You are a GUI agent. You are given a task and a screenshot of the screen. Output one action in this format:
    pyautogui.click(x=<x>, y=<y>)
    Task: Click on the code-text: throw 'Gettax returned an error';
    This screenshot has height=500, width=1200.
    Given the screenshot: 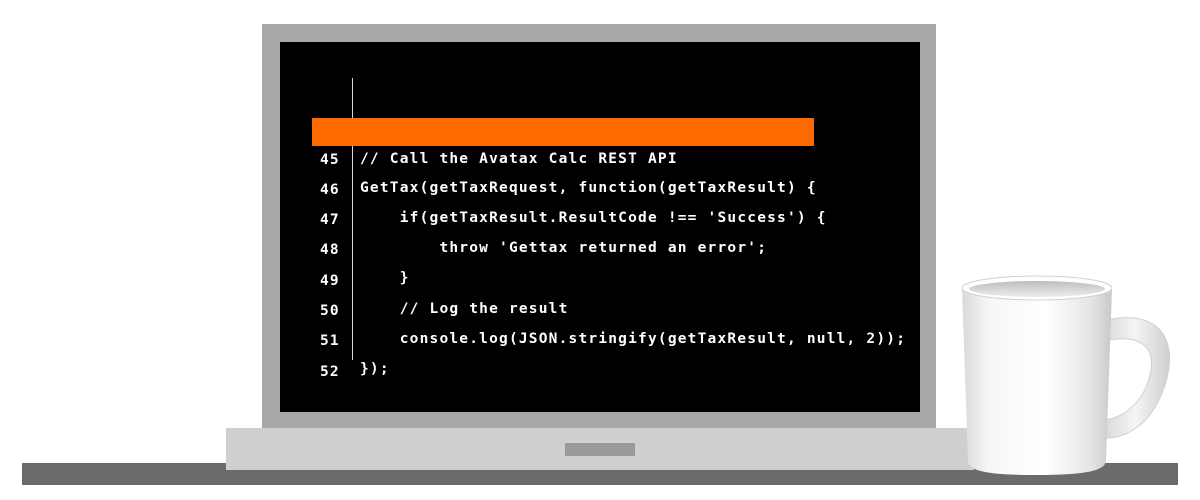 What is the action you would take?
    pyautogui.click(x=564, y=248)
    